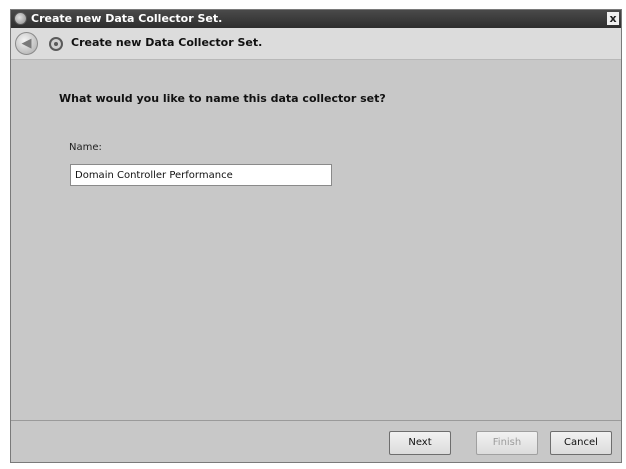  I want to click on back-arrow-icon: ◀, so click(26, 43).